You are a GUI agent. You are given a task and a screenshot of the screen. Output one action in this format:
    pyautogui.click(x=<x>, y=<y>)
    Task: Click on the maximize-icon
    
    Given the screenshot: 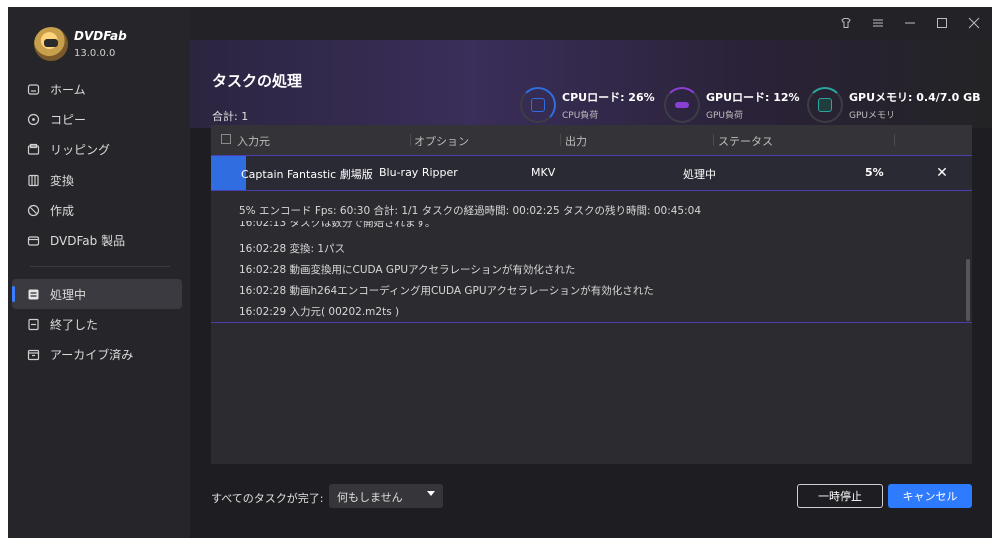 What is the action you would take?
    pyautogui.click(x=942, y=23)
    